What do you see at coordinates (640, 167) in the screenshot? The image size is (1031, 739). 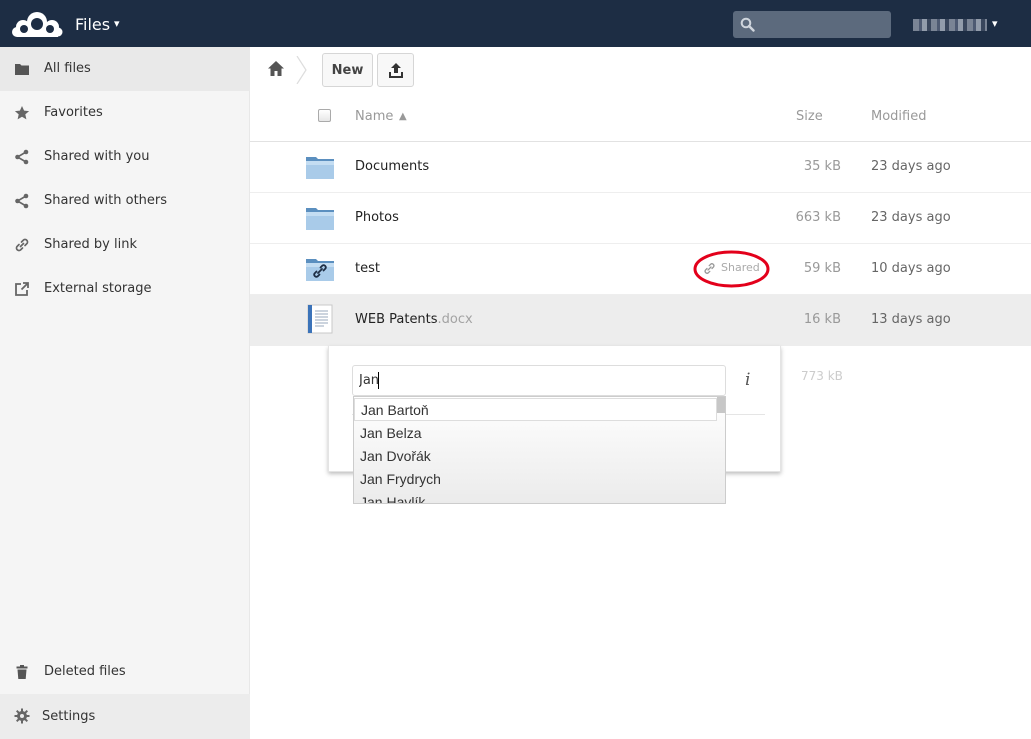 I see `table-row: Documents 35 kB 23 days ago` at bounding box center [640, 167].